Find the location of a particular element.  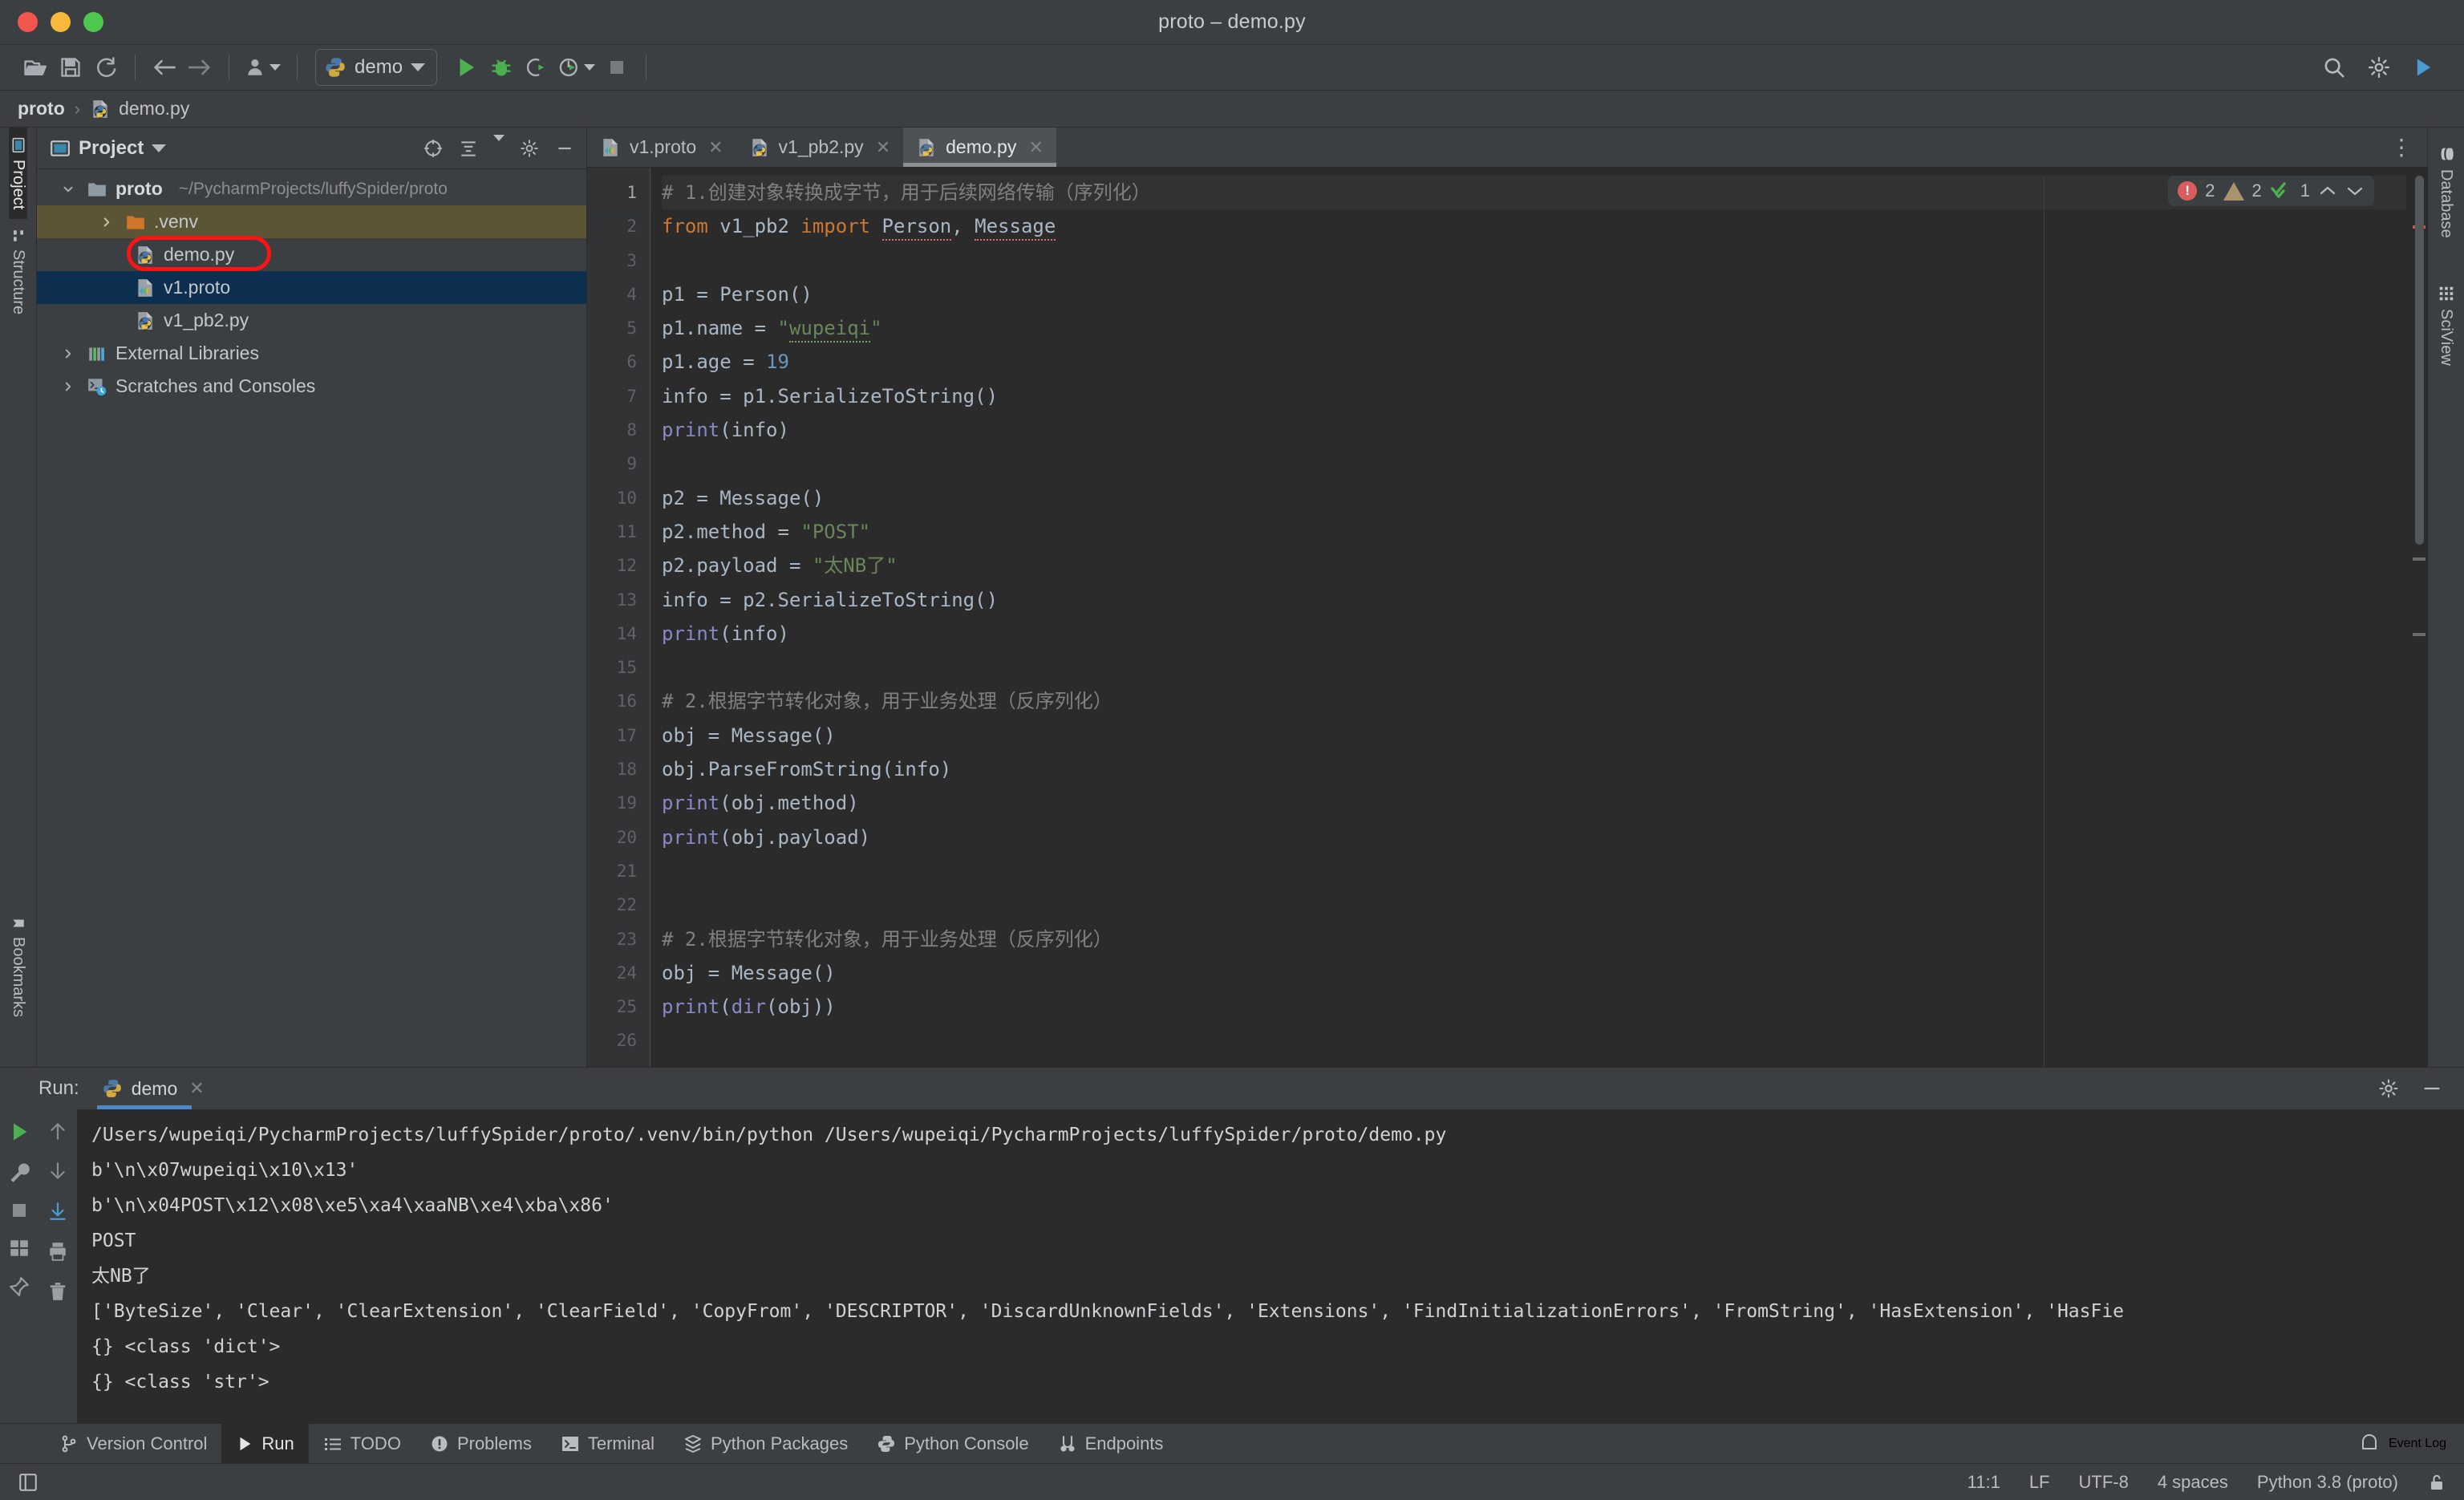

caret-position: 11:1 is located at coordinates (1984, 1482).